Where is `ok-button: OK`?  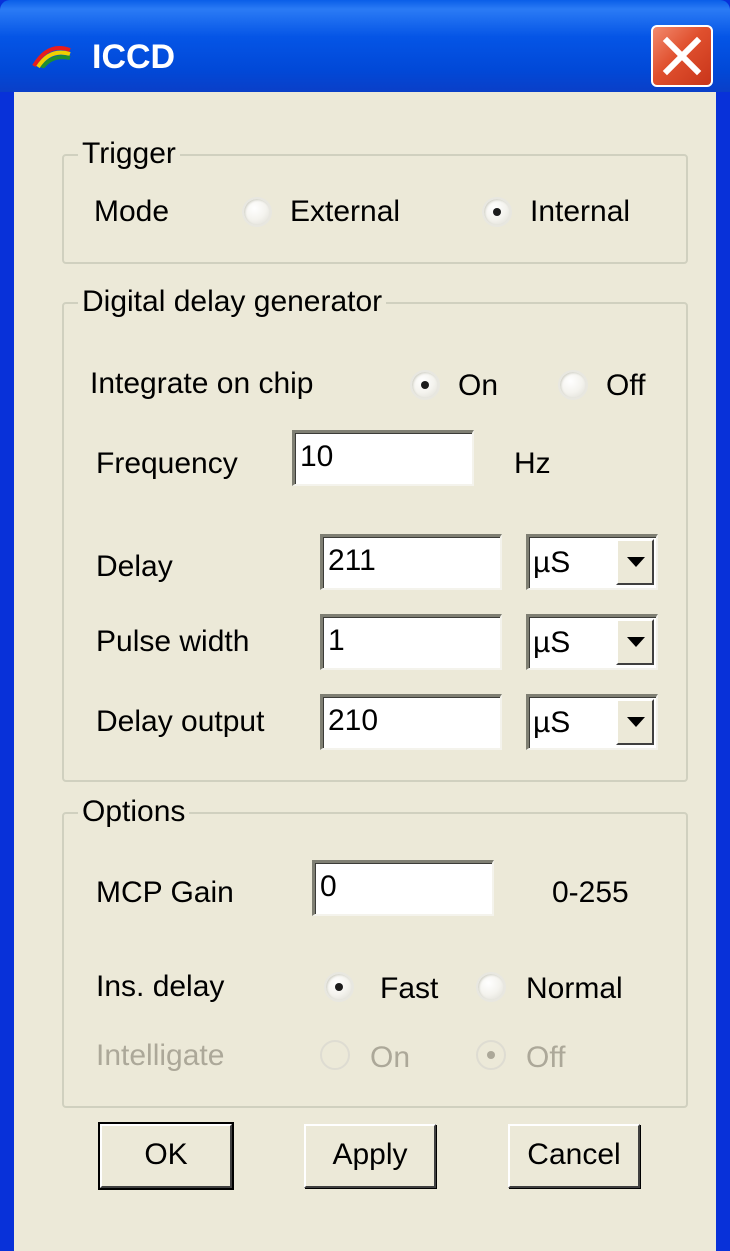
ok-button: OK is located at coordinates (166, 1156).